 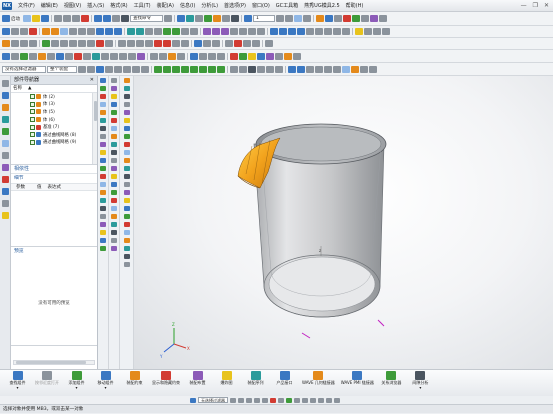 I want to click on unused-part-icon, so click(x=181, y=56).